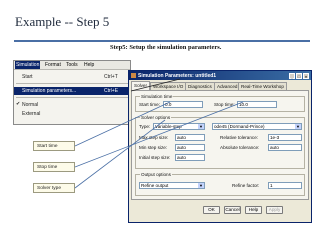 The image size is (320, 240). Describe the element at coordinates (120, 154) in the screenshot. I see `solver-type-connector` at that location.